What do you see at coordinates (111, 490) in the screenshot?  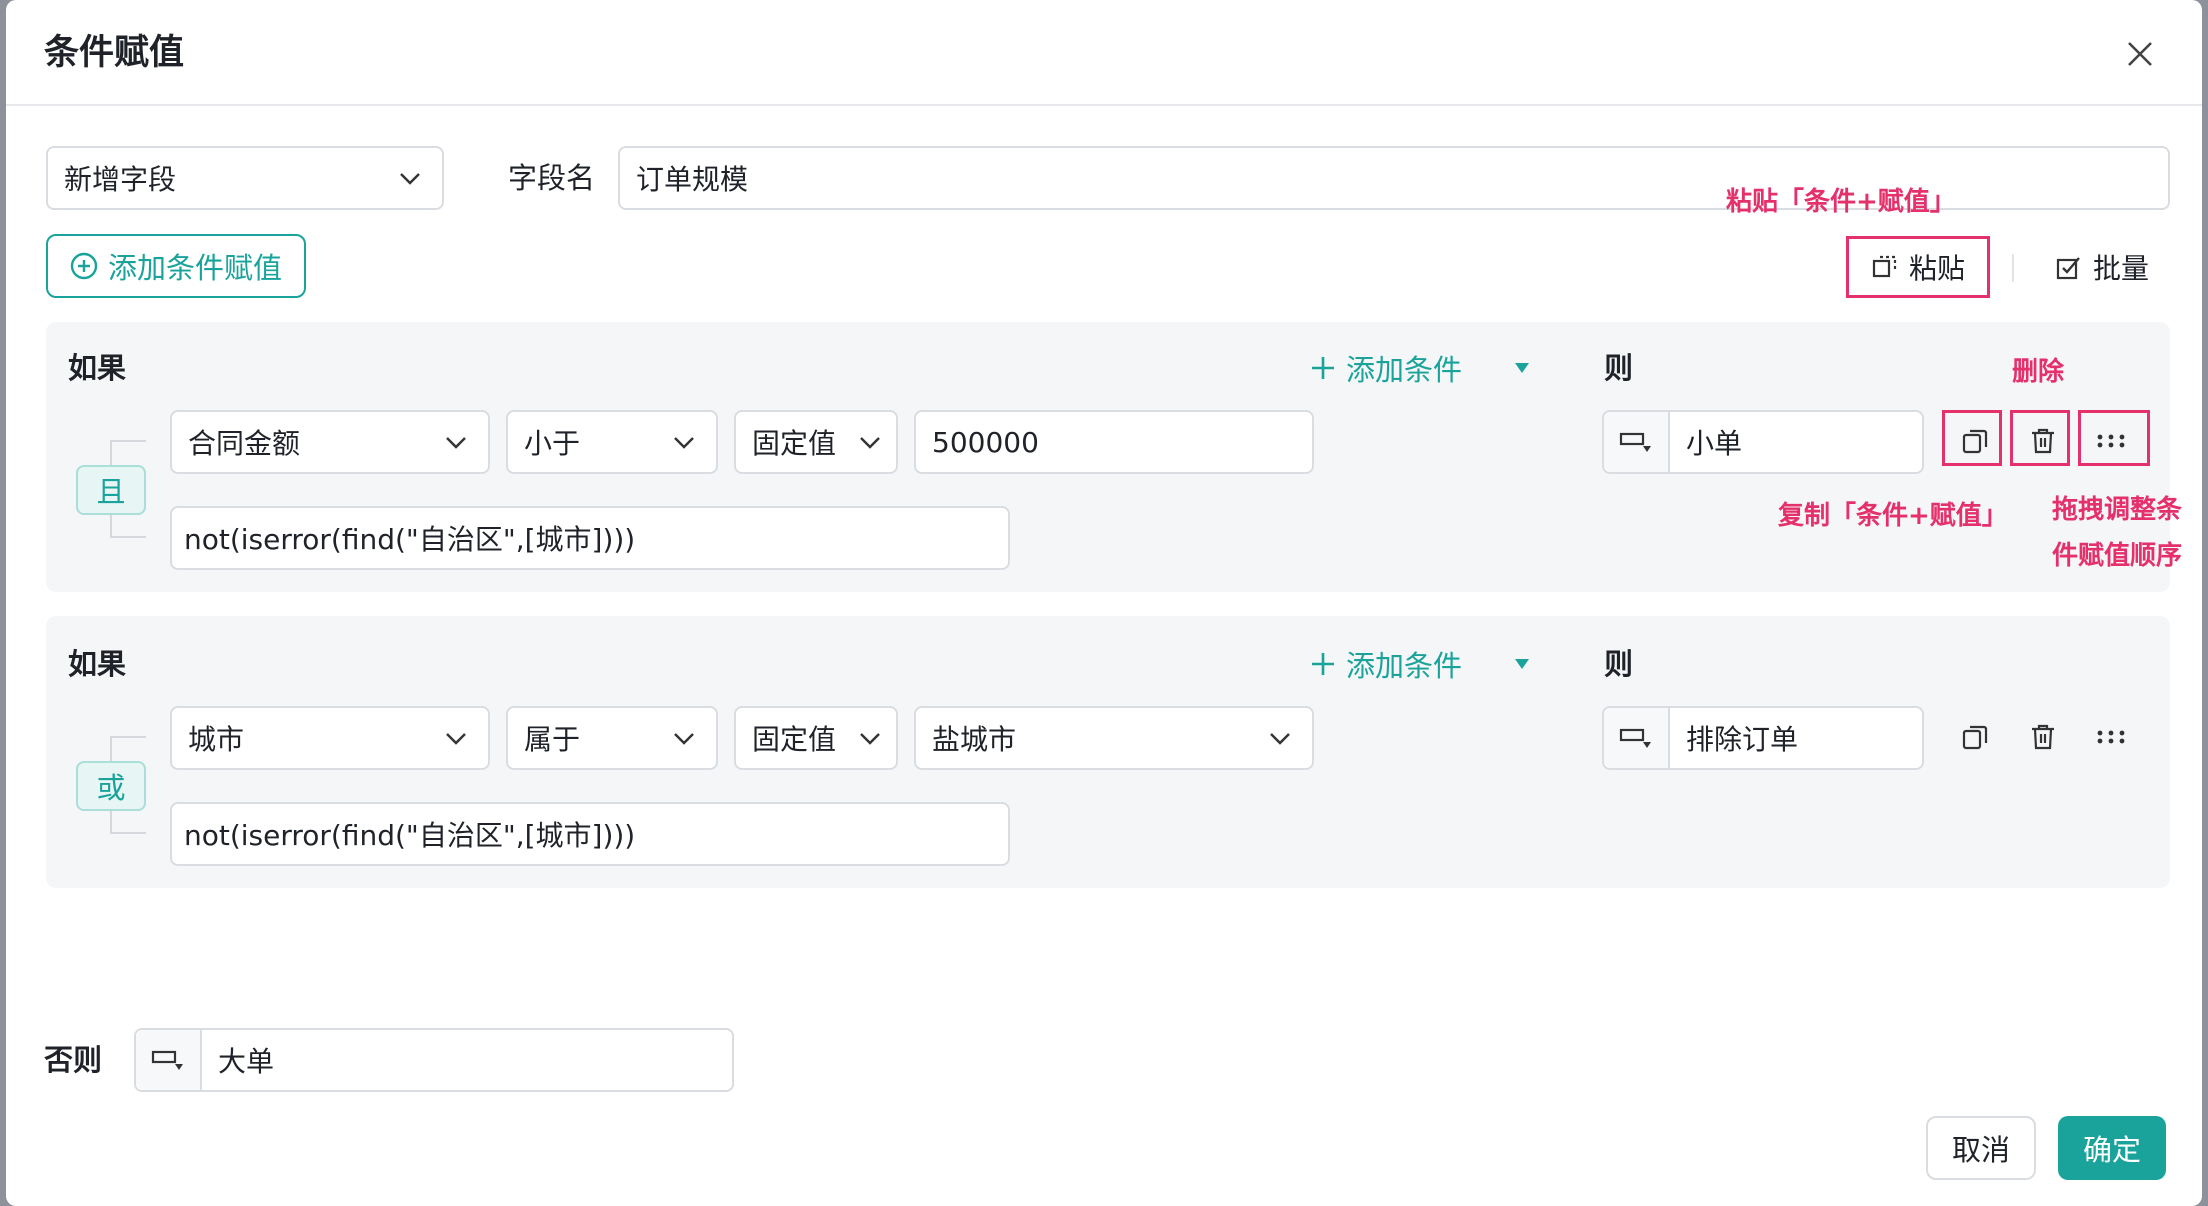 I see `logic-toggle: 且` at bounding box center [111, 490].